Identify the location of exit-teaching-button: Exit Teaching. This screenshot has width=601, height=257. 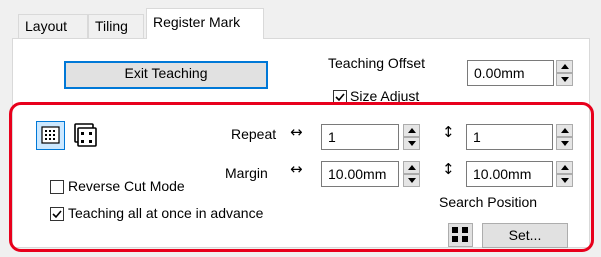
(166, 75).